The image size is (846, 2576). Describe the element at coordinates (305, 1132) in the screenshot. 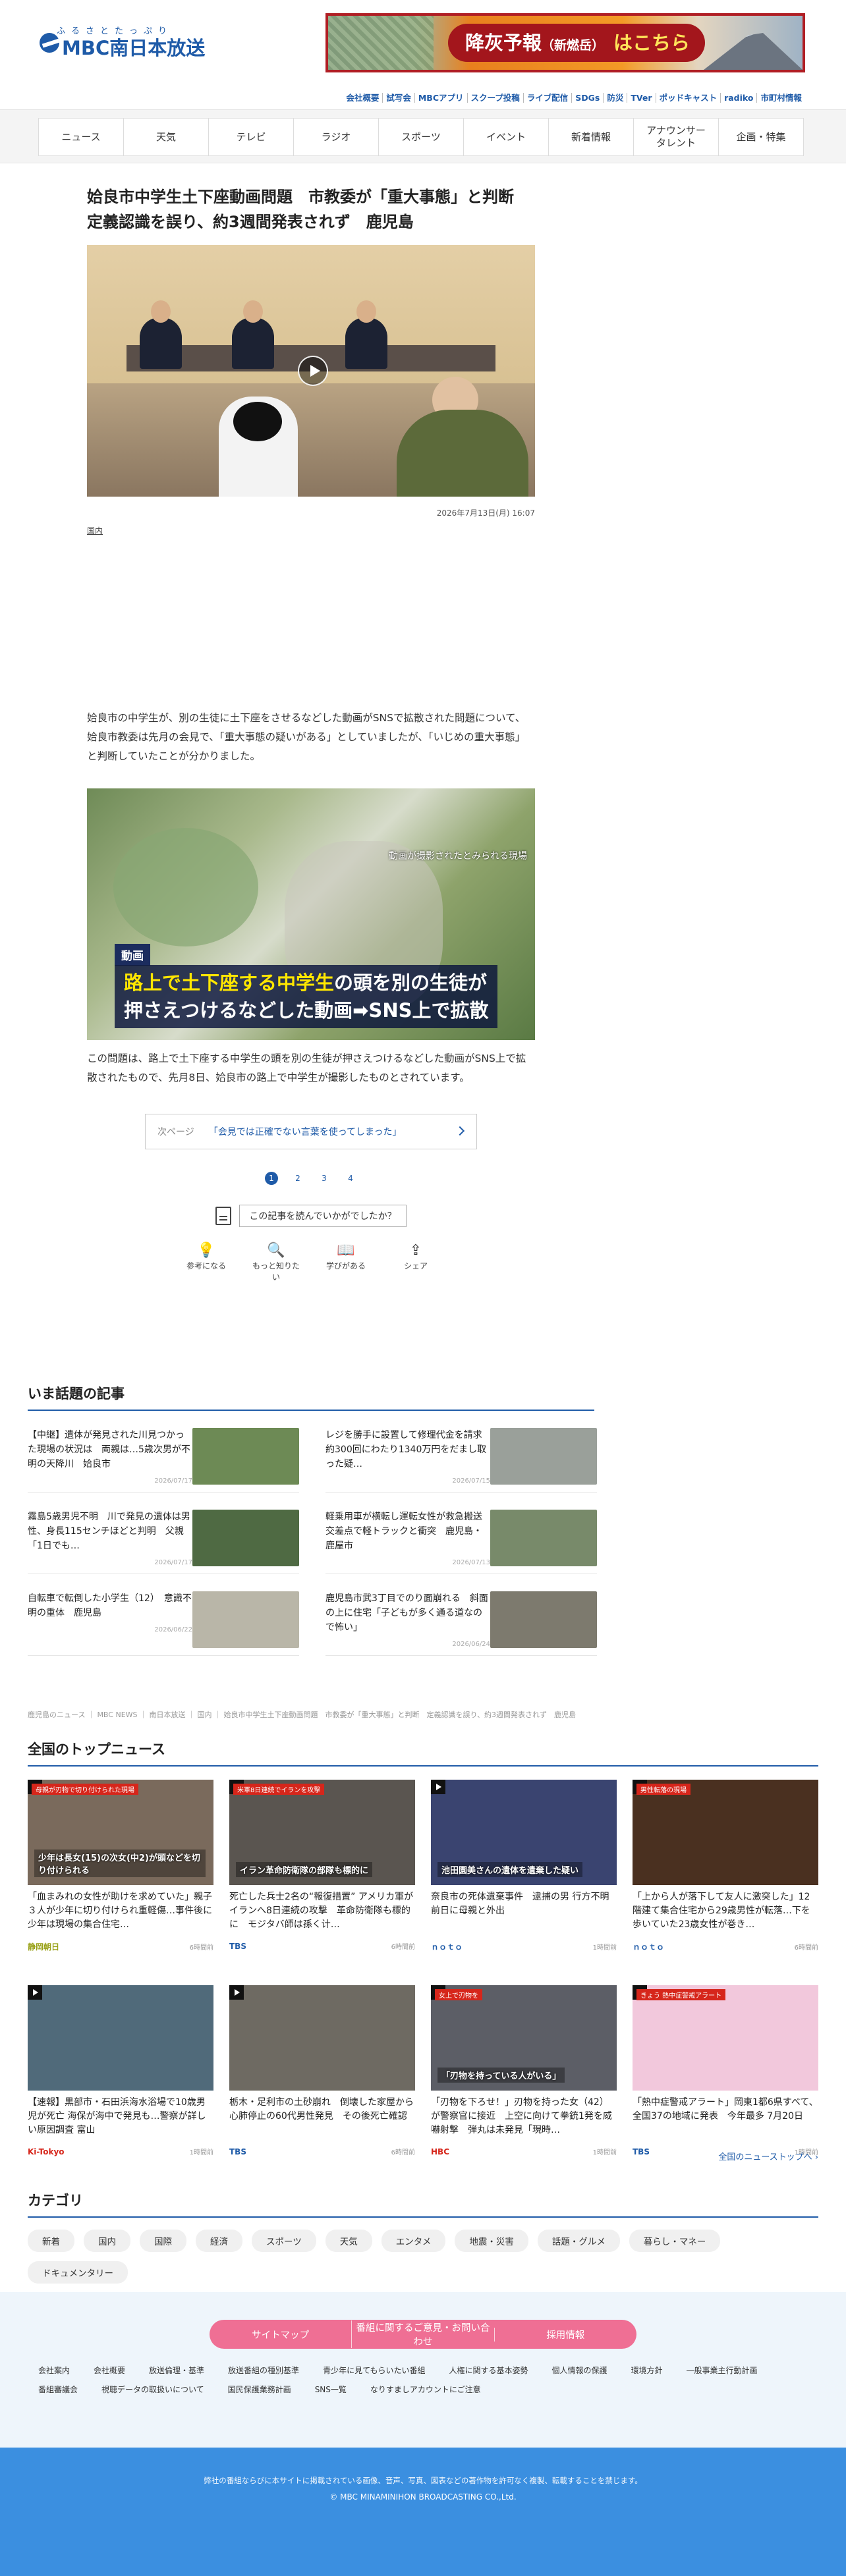

I see `next-page-title: 「会見では正確でない言葉を使ってしまった」` at that location.